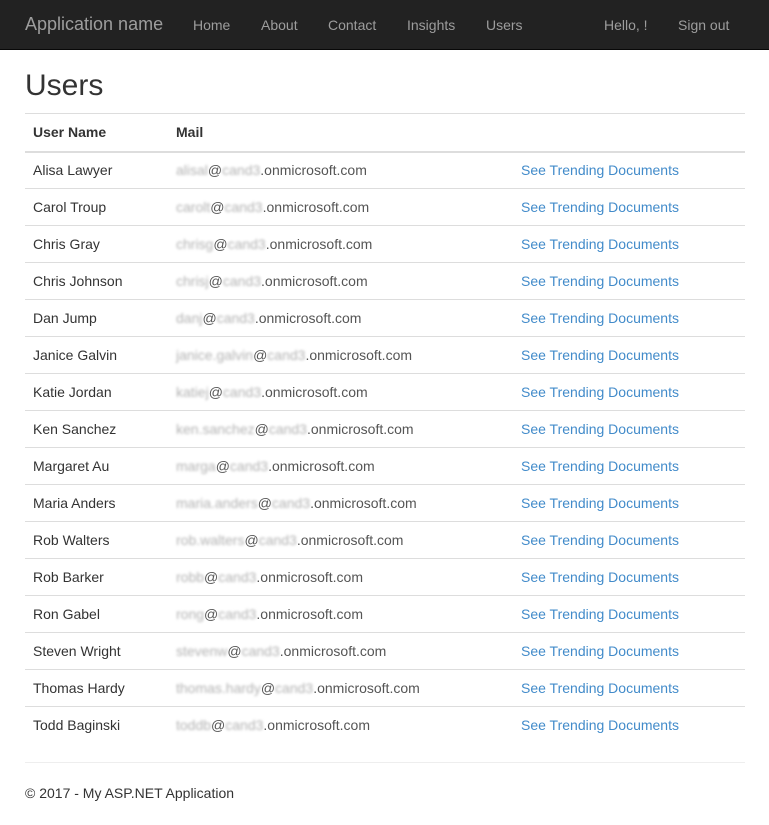 The height and width of the screenshot is (825, 769). Describe the element at coordinates (196, 466) in the screenshot. I see `mail-user-redacted: marga` at that location.